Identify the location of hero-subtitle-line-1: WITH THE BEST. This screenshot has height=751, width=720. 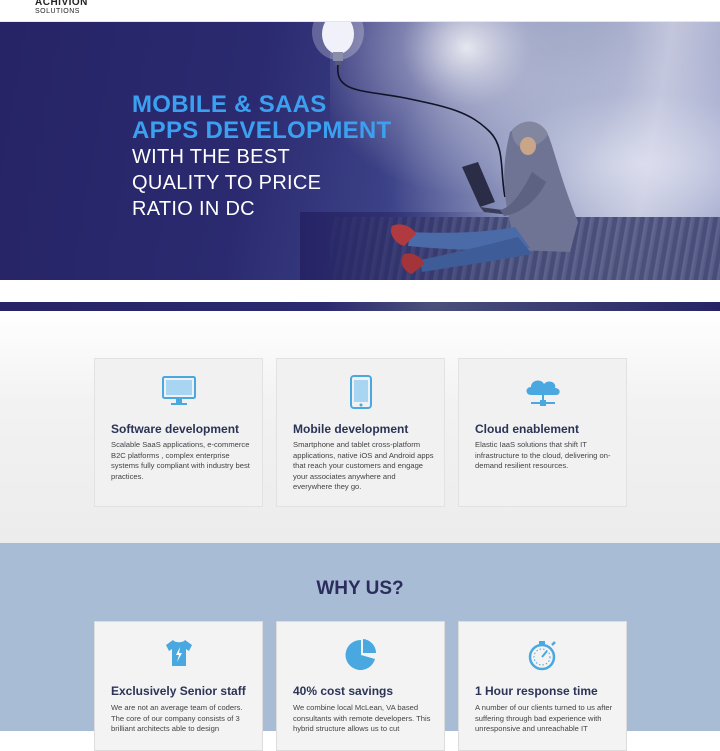
(211, 157).